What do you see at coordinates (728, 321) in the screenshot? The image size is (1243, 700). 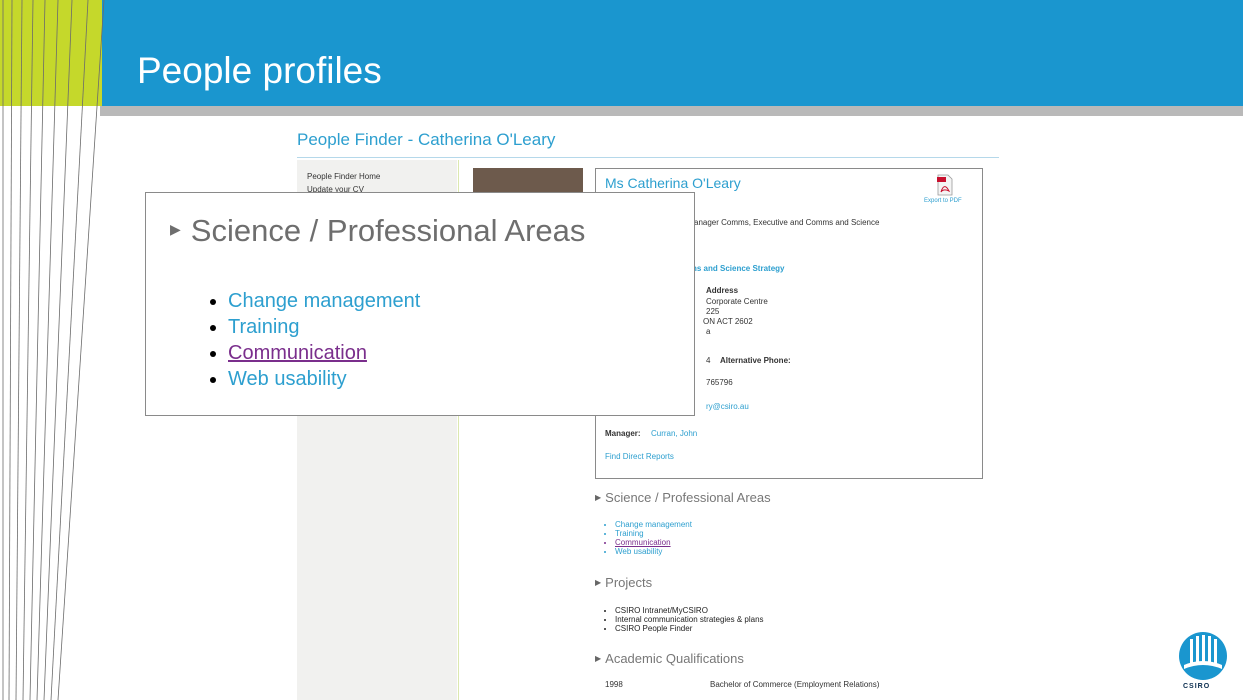 I see `address-line: ON ACT 2602` at bounding box center [728, 321].